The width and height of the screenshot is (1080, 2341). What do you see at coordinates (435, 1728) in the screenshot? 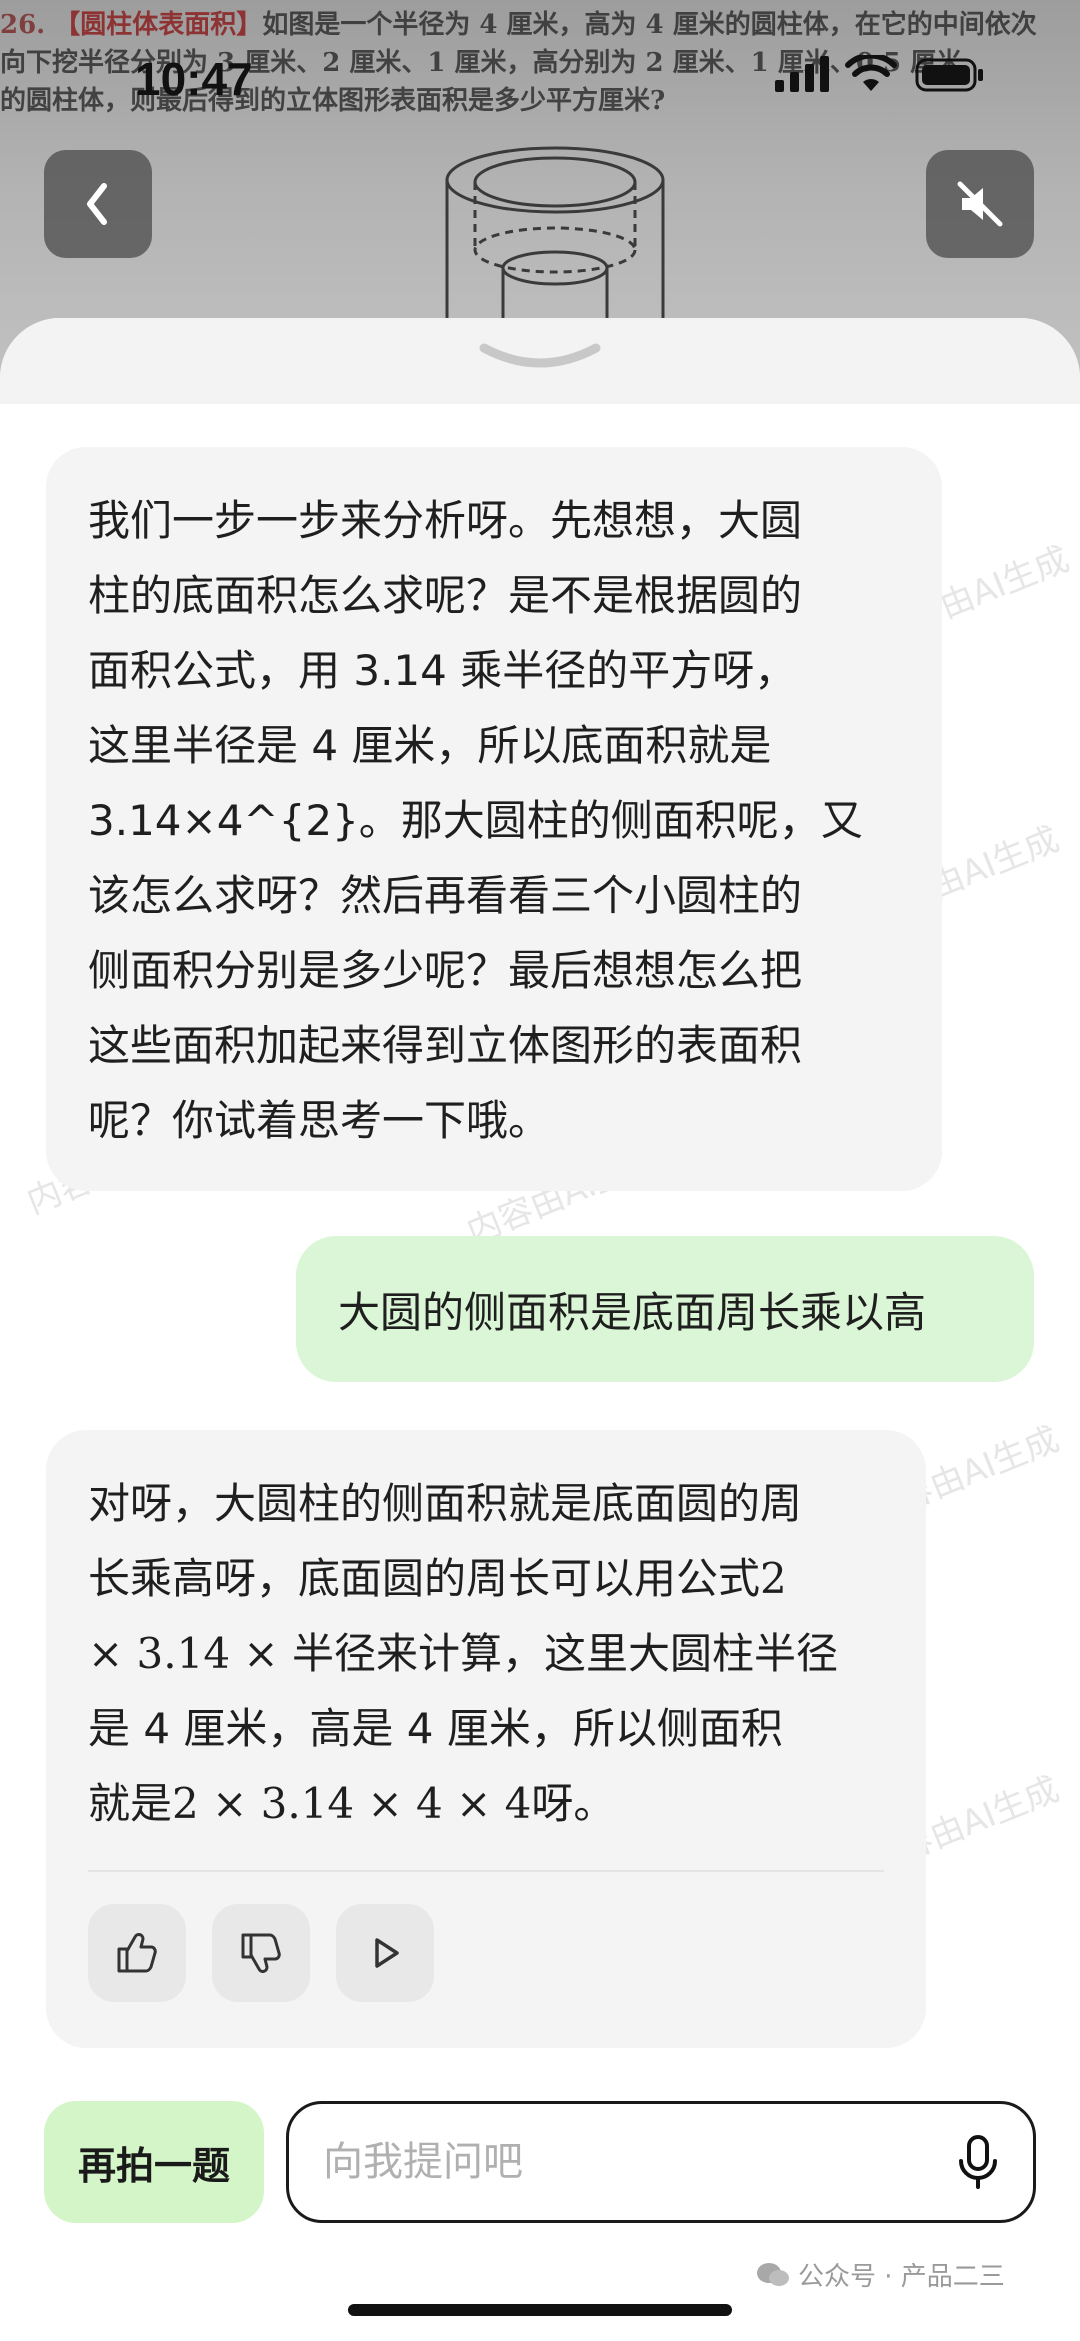
I see `message-line: 是 4 厘米，高是 4 厘米，所以侧面积` at bounding box center [435, 1728].